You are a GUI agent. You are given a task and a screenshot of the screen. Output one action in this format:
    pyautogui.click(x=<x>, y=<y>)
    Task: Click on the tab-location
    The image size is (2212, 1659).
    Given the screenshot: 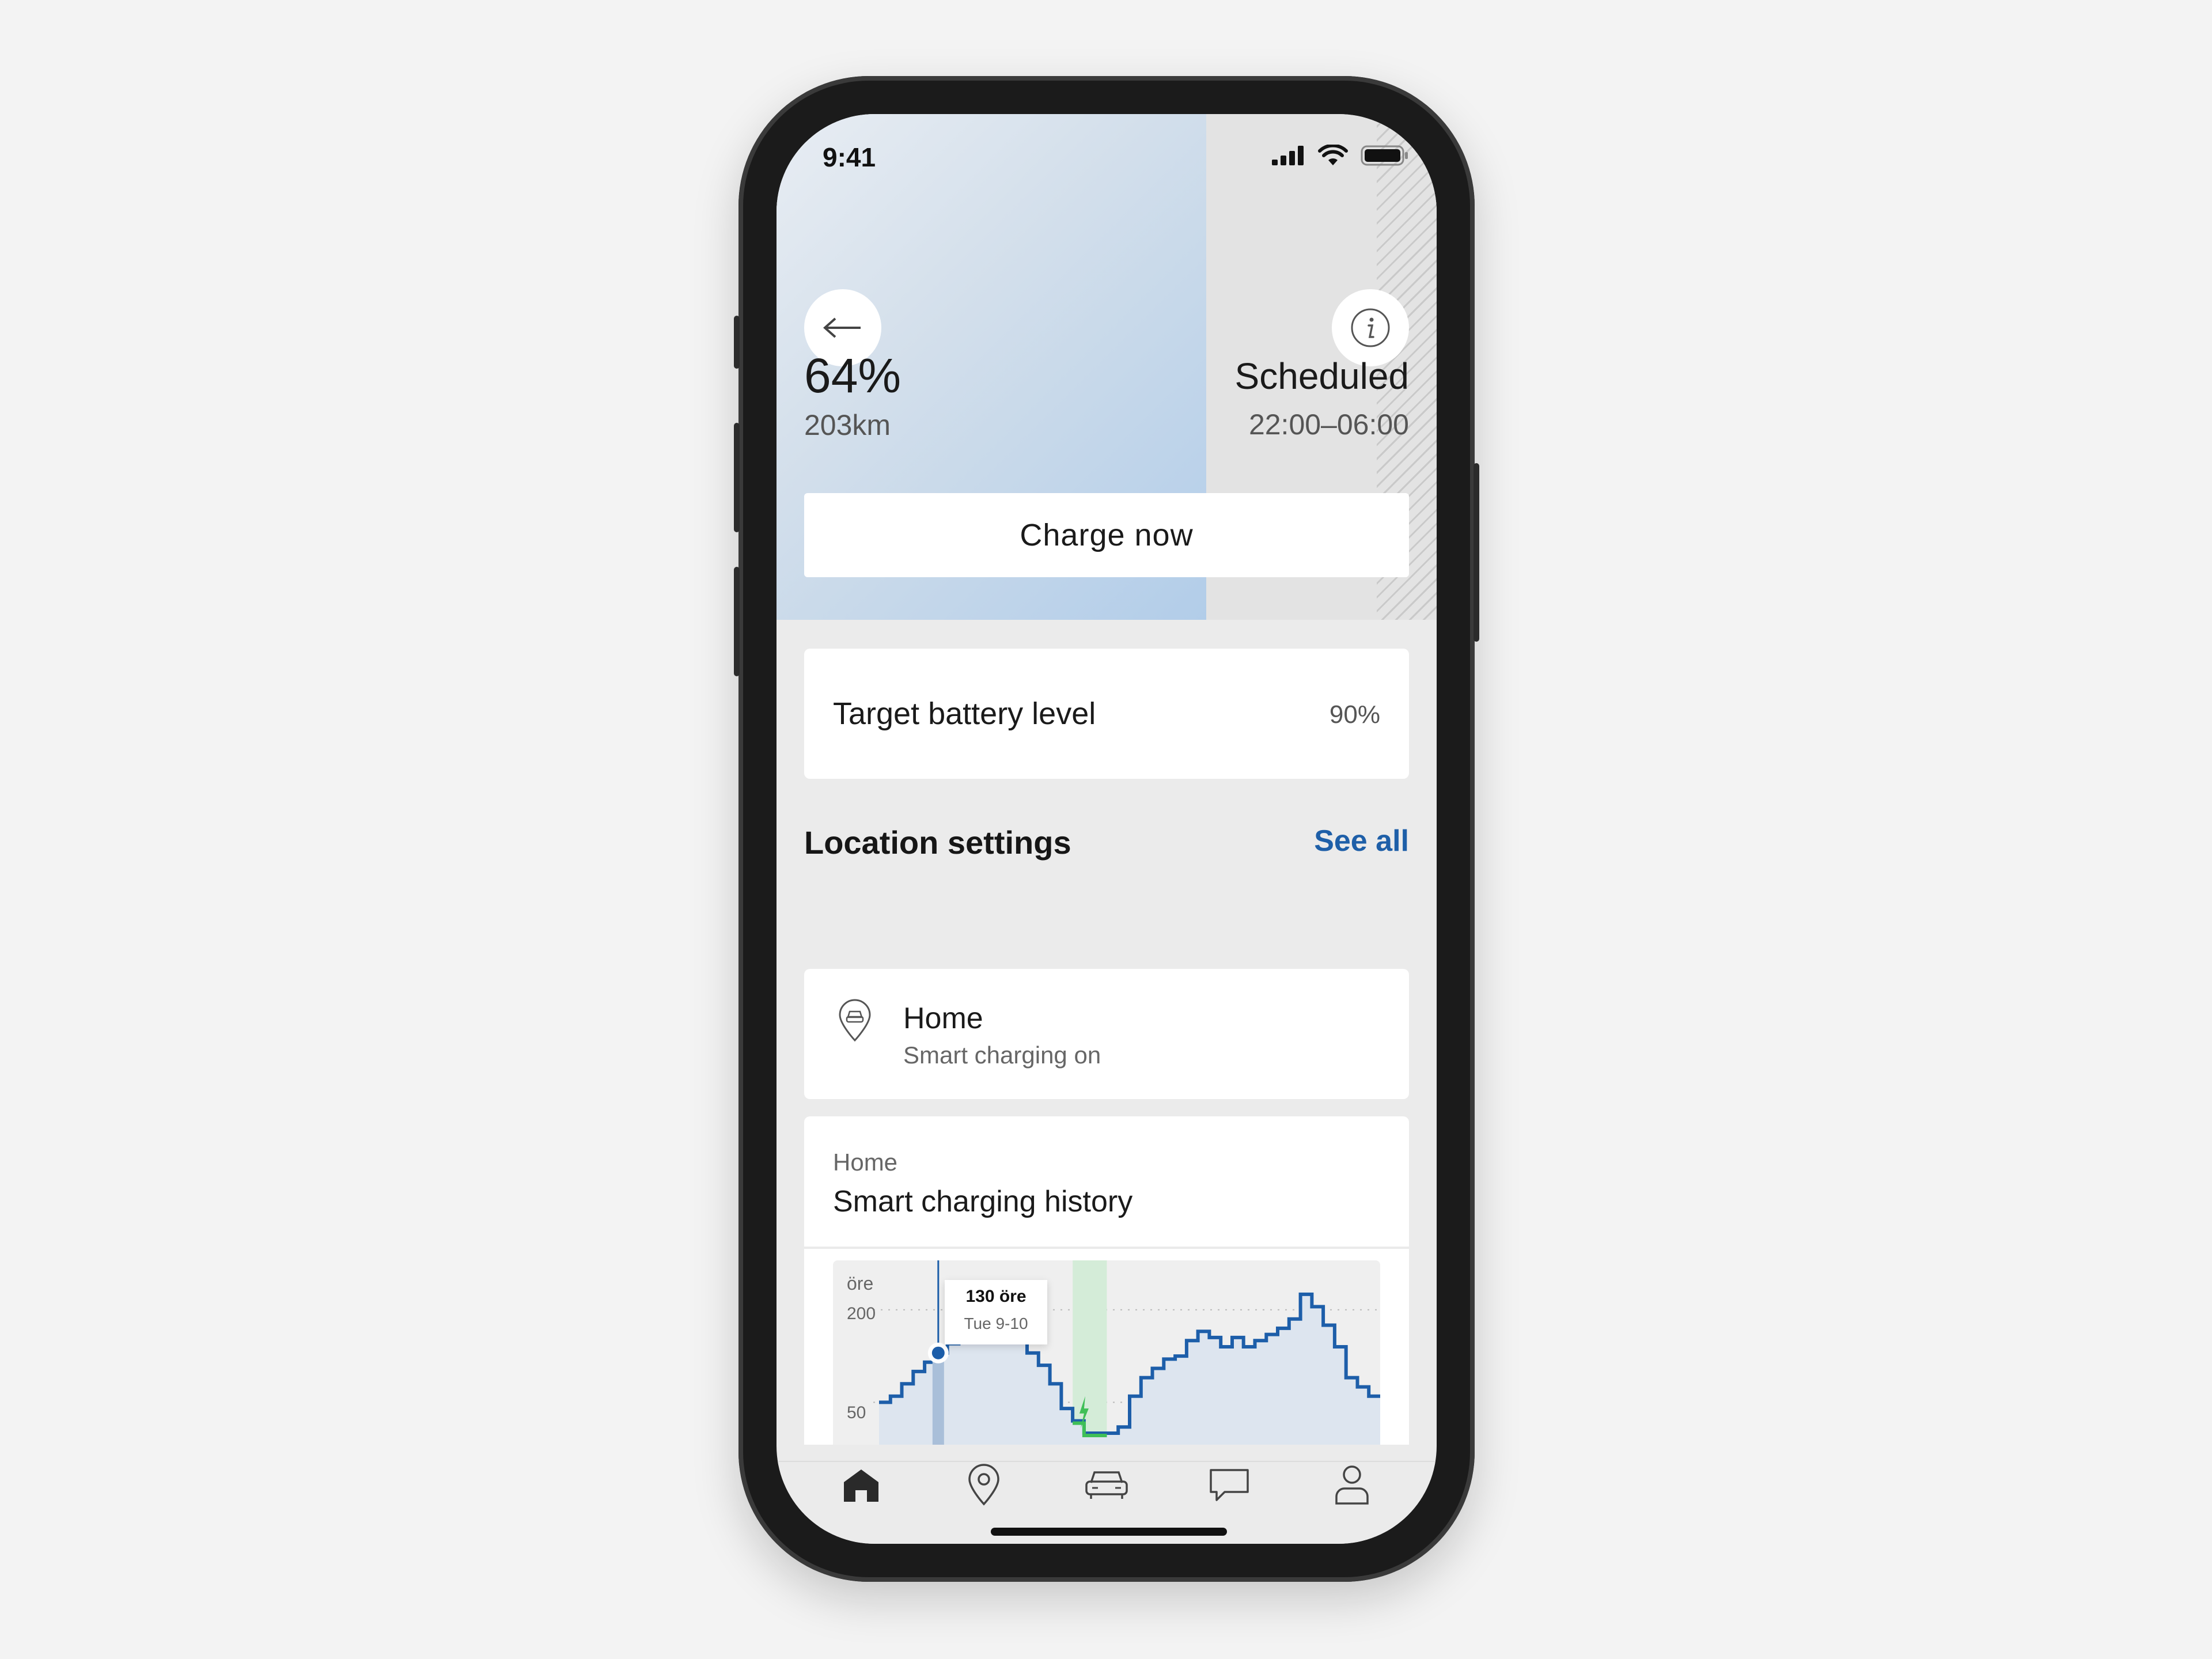 What is the action you would take?
    pyautogui.click(x=984, y=1485)
    